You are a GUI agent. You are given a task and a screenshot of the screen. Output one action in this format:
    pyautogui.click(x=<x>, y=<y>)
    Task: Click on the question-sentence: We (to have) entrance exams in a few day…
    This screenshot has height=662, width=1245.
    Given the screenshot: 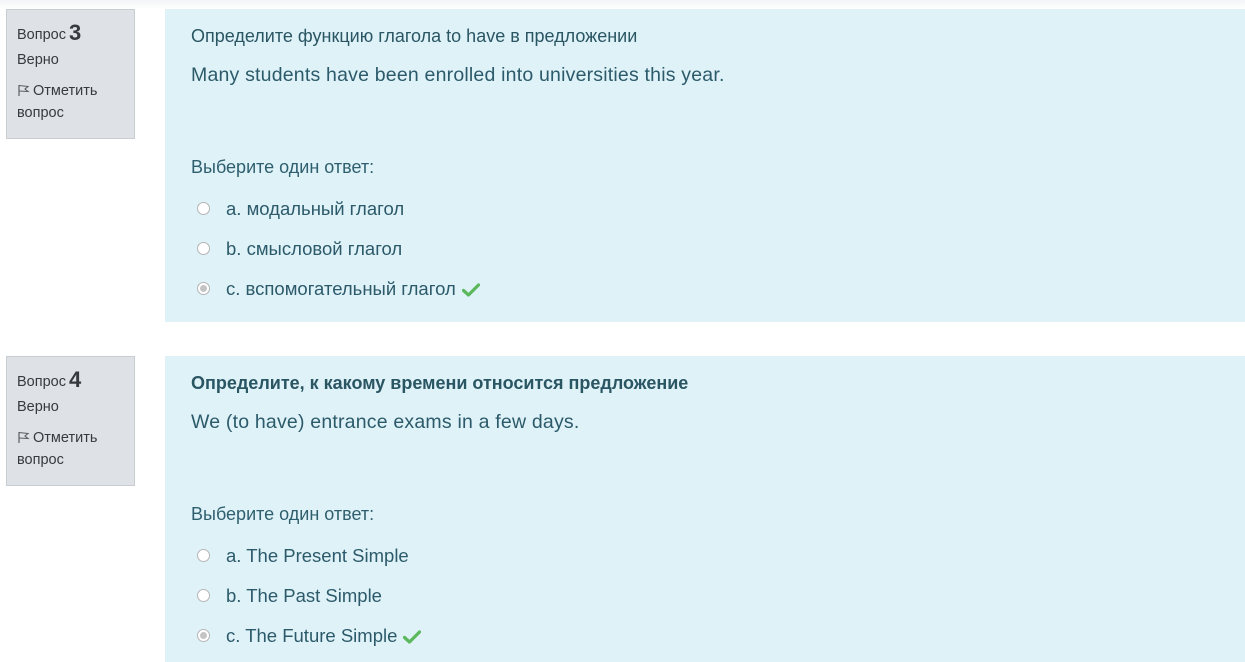 What is the action you would take?
    pyautogui.click(x=385, y=422)
    